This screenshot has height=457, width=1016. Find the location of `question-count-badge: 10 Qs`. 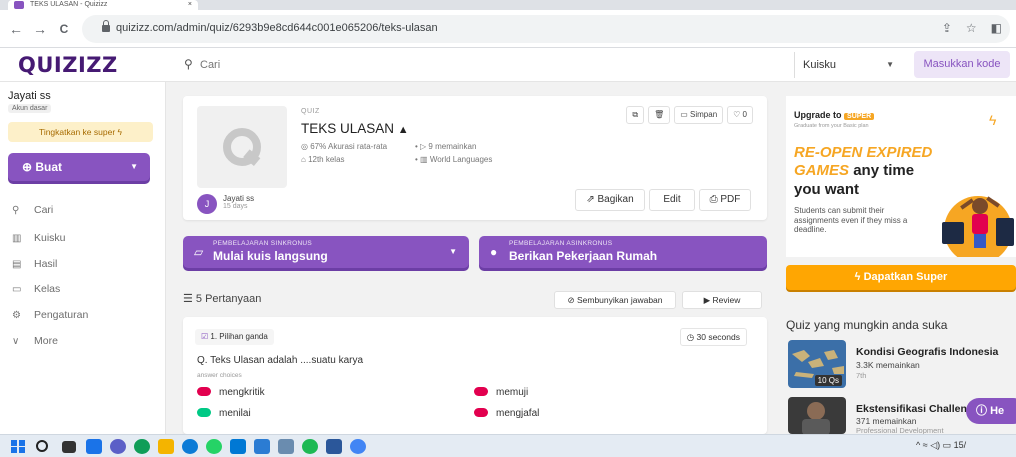

question-count-badge: 10 Qs is located at coordinates (828, 380).